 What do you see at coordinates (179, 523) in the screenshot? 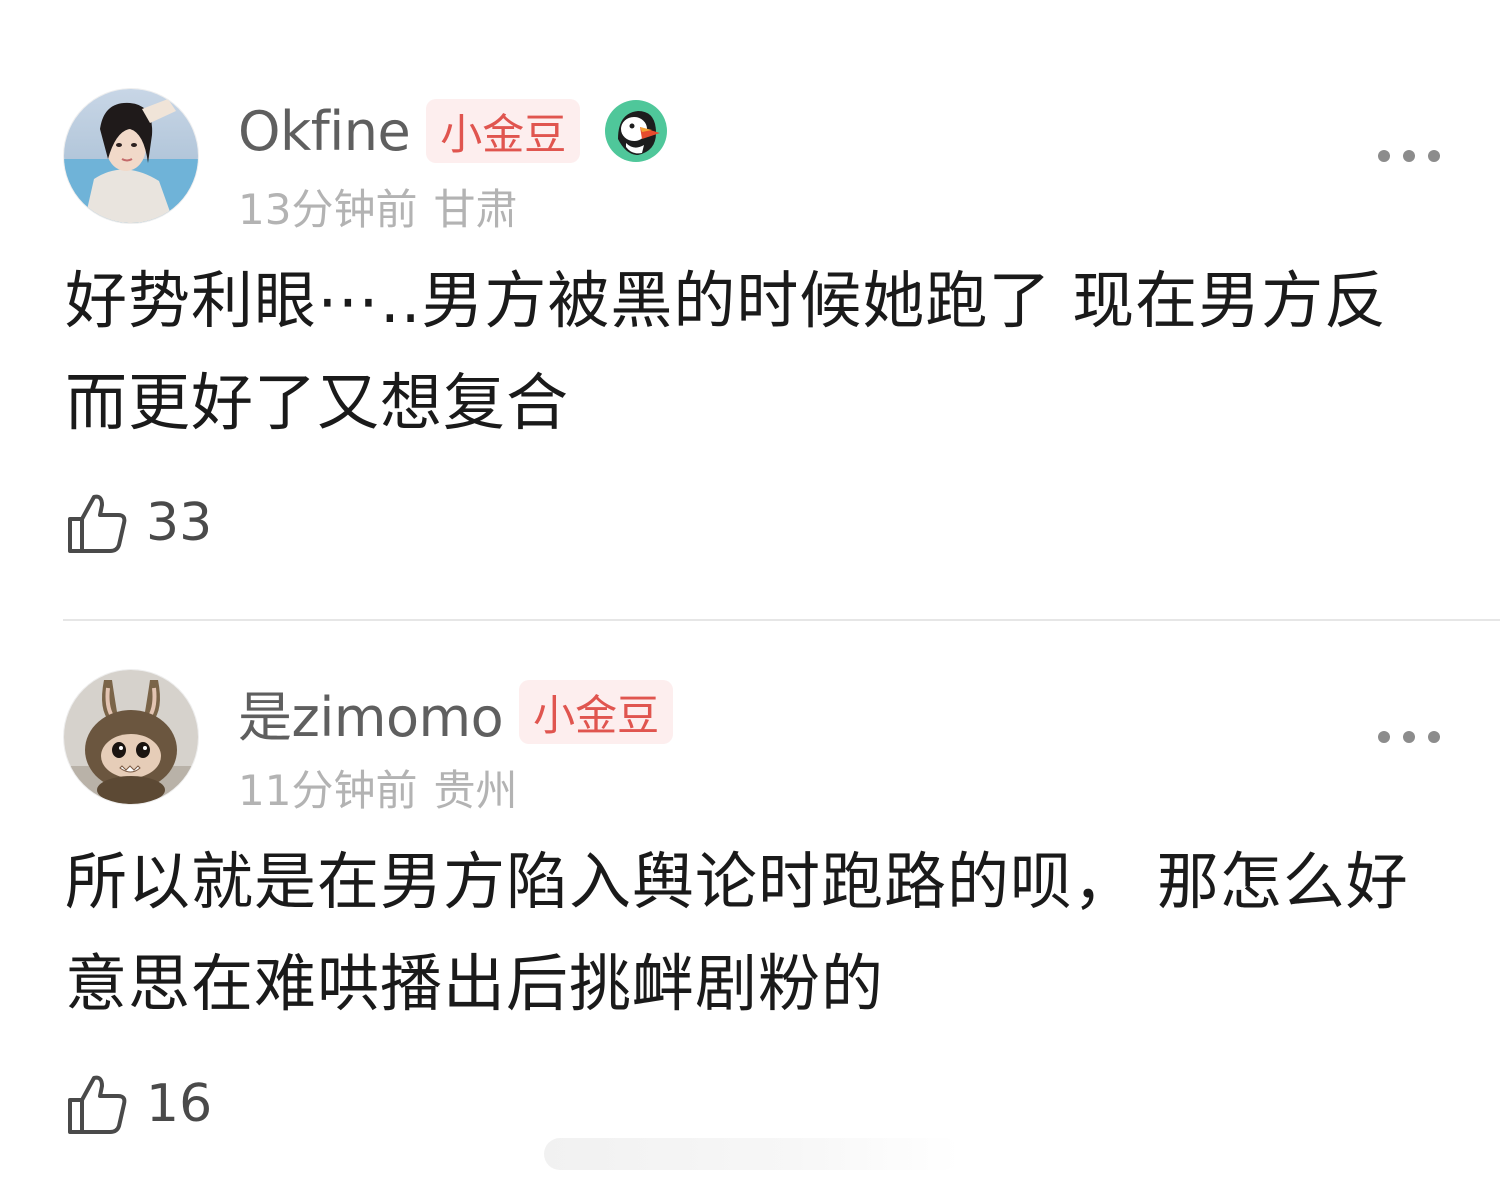
I see `like-count: 33` at bounding box center [179, 523].